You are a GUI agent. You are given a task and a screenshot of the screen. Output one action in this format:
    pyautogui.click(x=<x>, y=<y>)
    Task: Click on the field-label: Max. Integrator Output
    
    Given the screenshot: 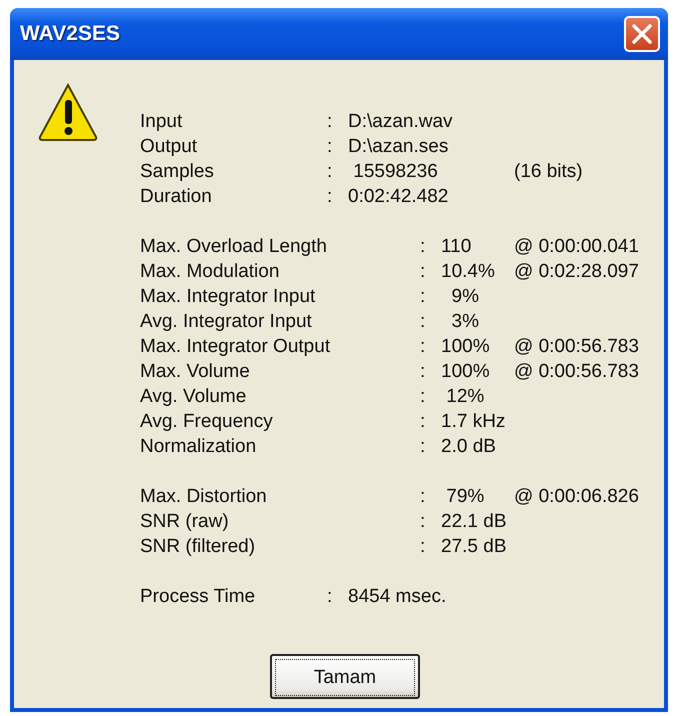 What is the action you would take?
    pyautogui.click(x=236, y=347)
    